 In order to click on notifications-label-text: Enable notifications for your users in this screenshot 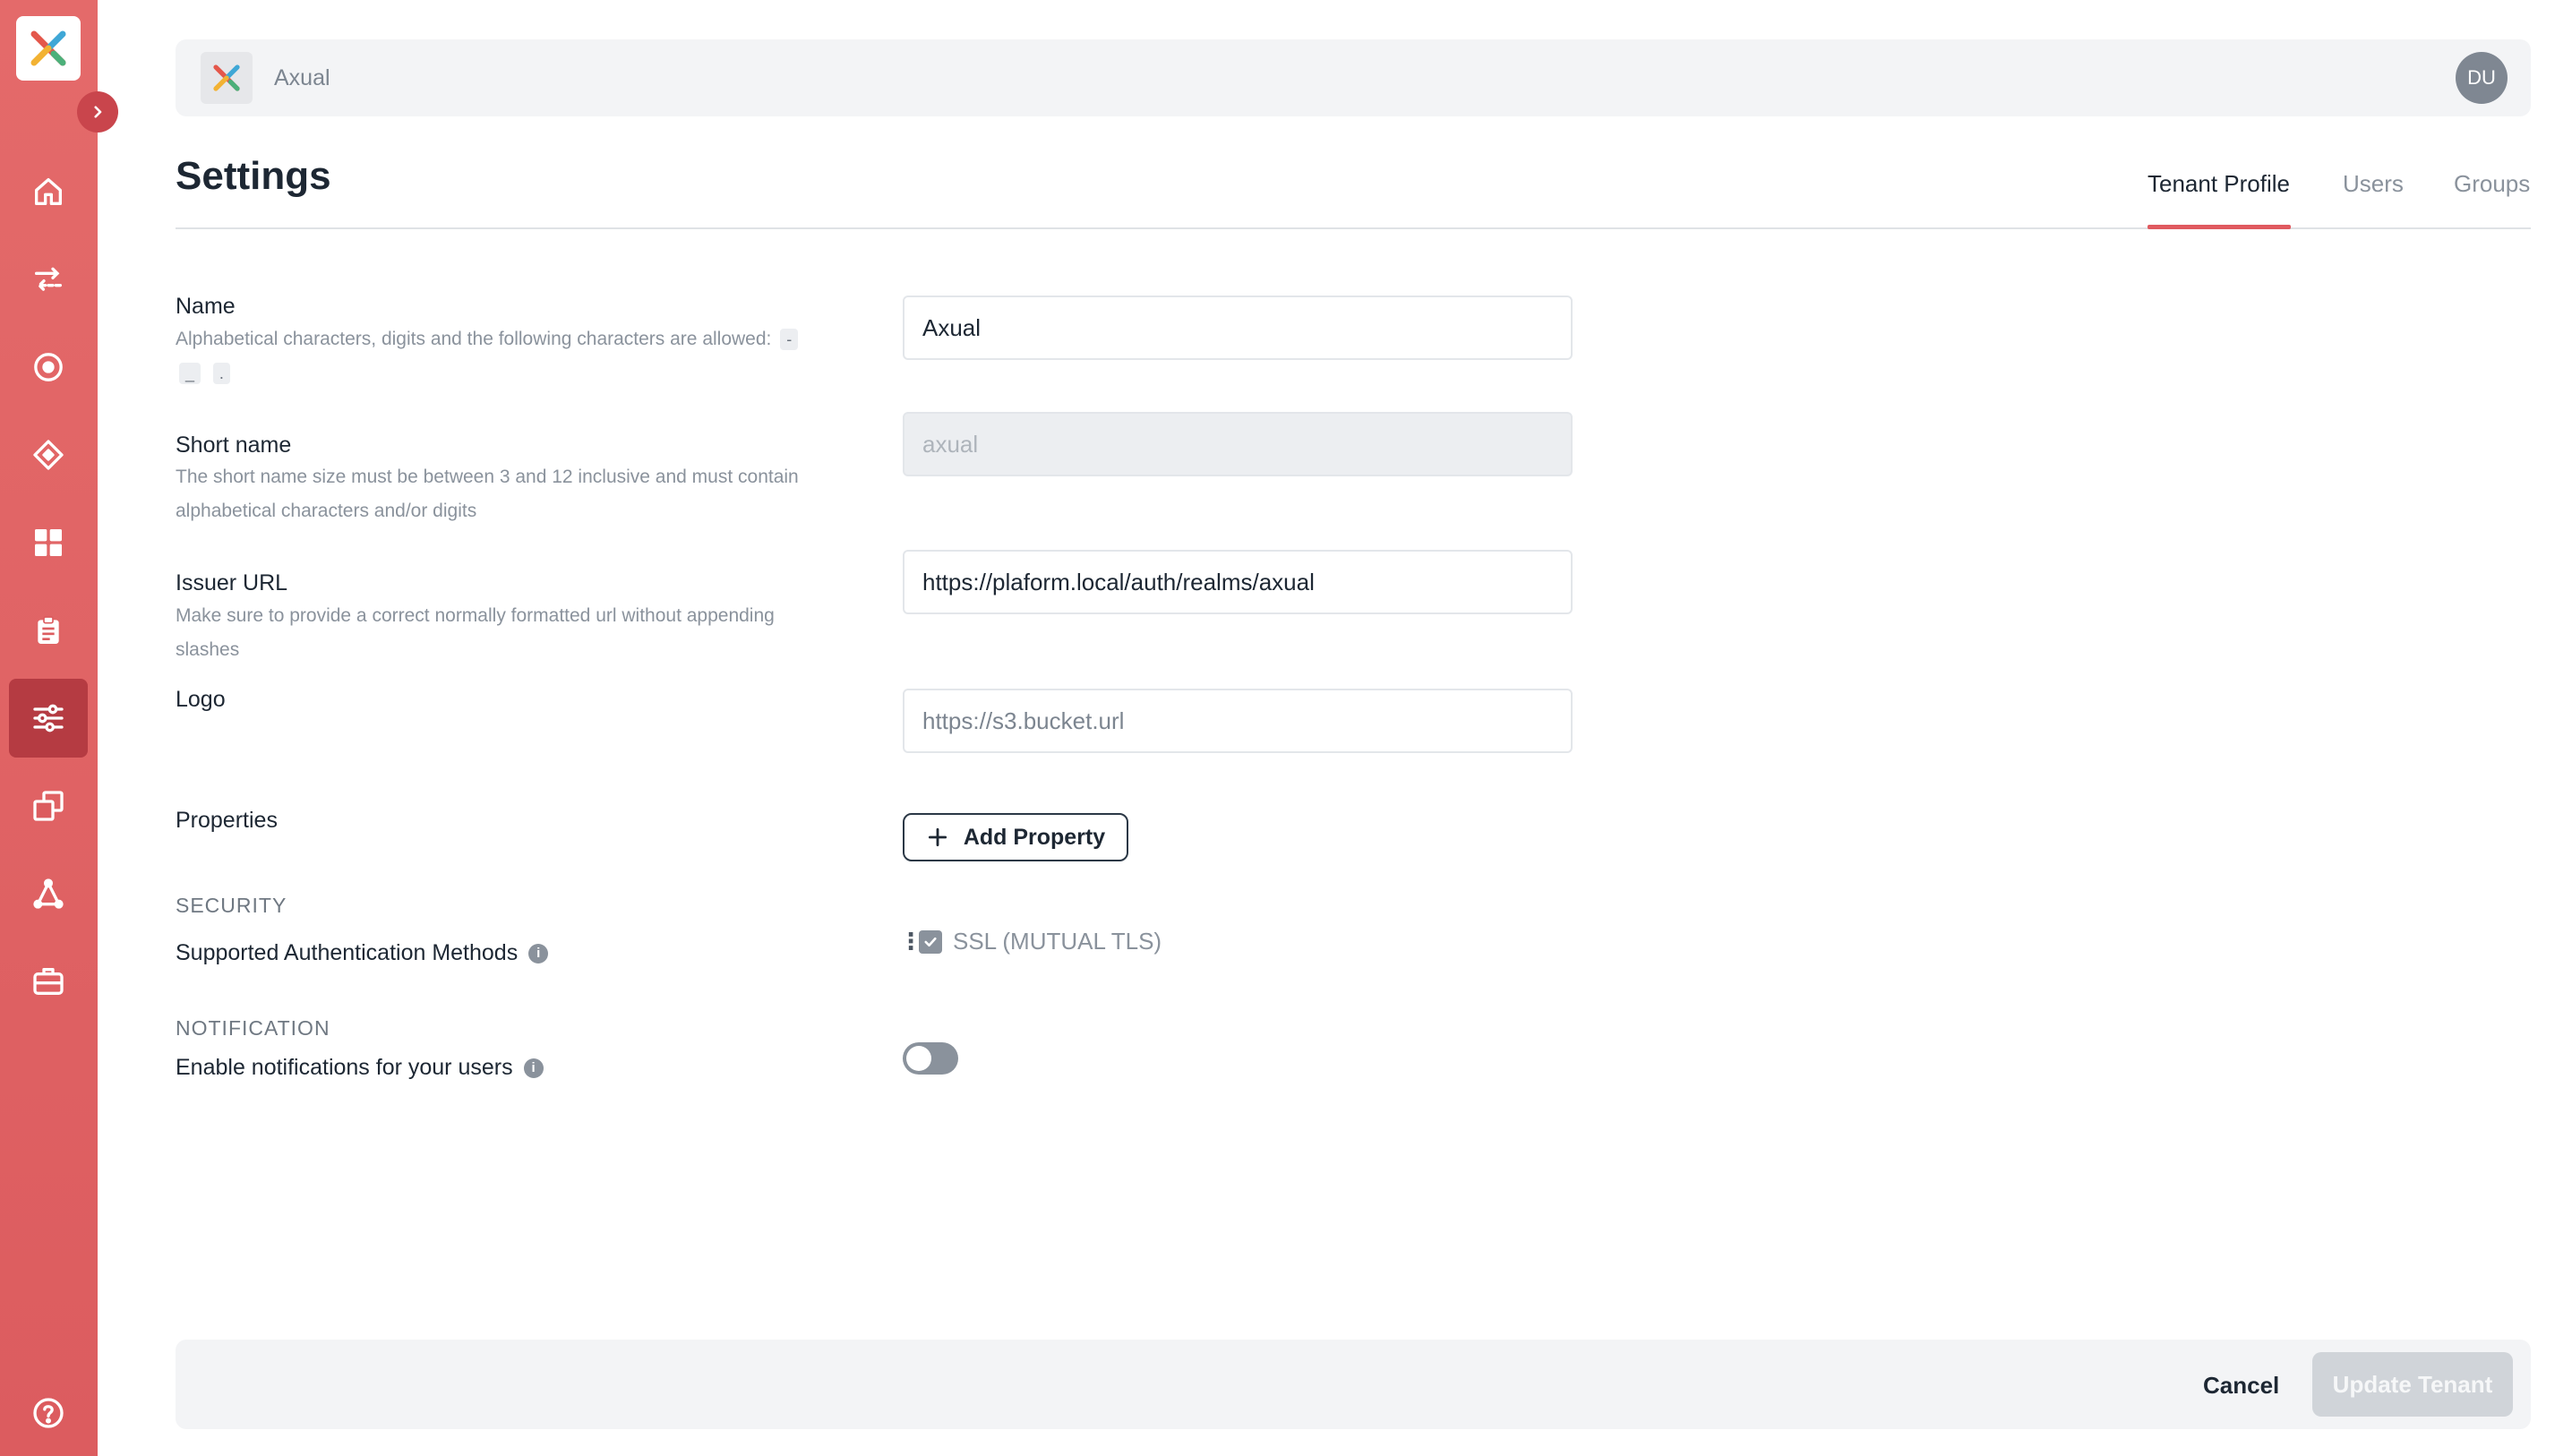, I will do `click(344, 1067)`.